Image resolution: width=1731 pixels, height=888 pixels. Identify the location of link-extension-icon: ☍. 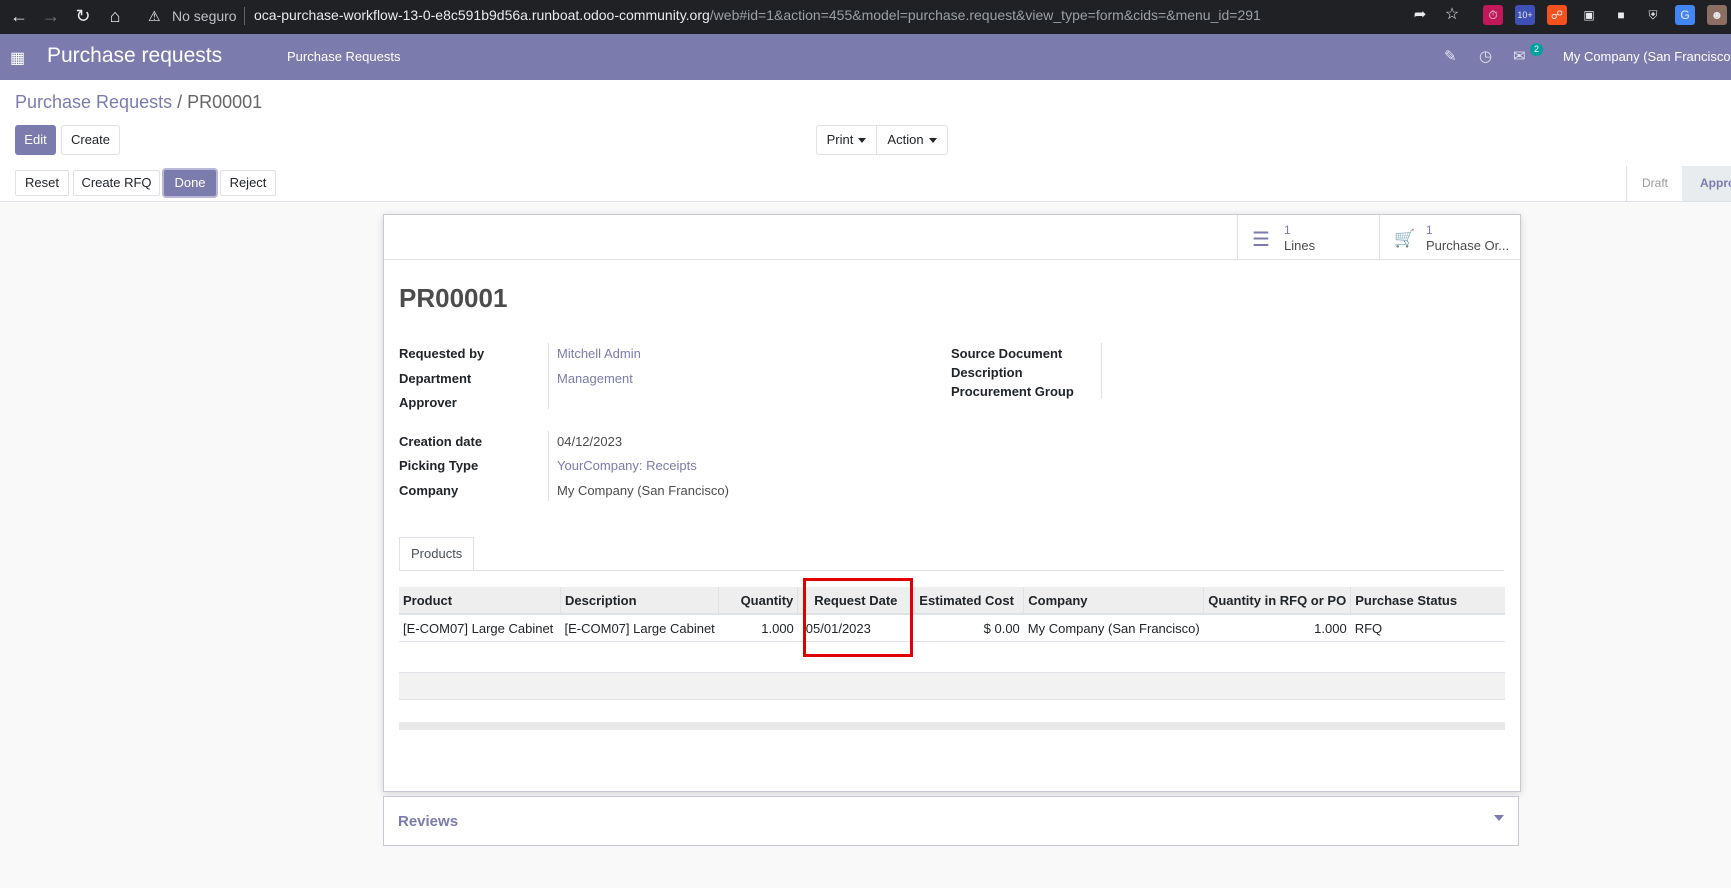
(1557, 15).